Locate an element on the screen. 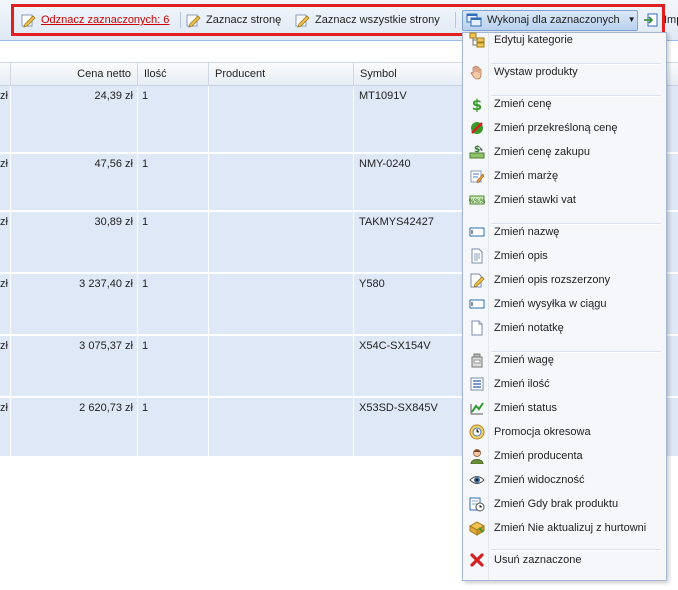 This screenshot has width=678, height=590. menu-item: Promocja okresowa is located at coordinates (564, 432).